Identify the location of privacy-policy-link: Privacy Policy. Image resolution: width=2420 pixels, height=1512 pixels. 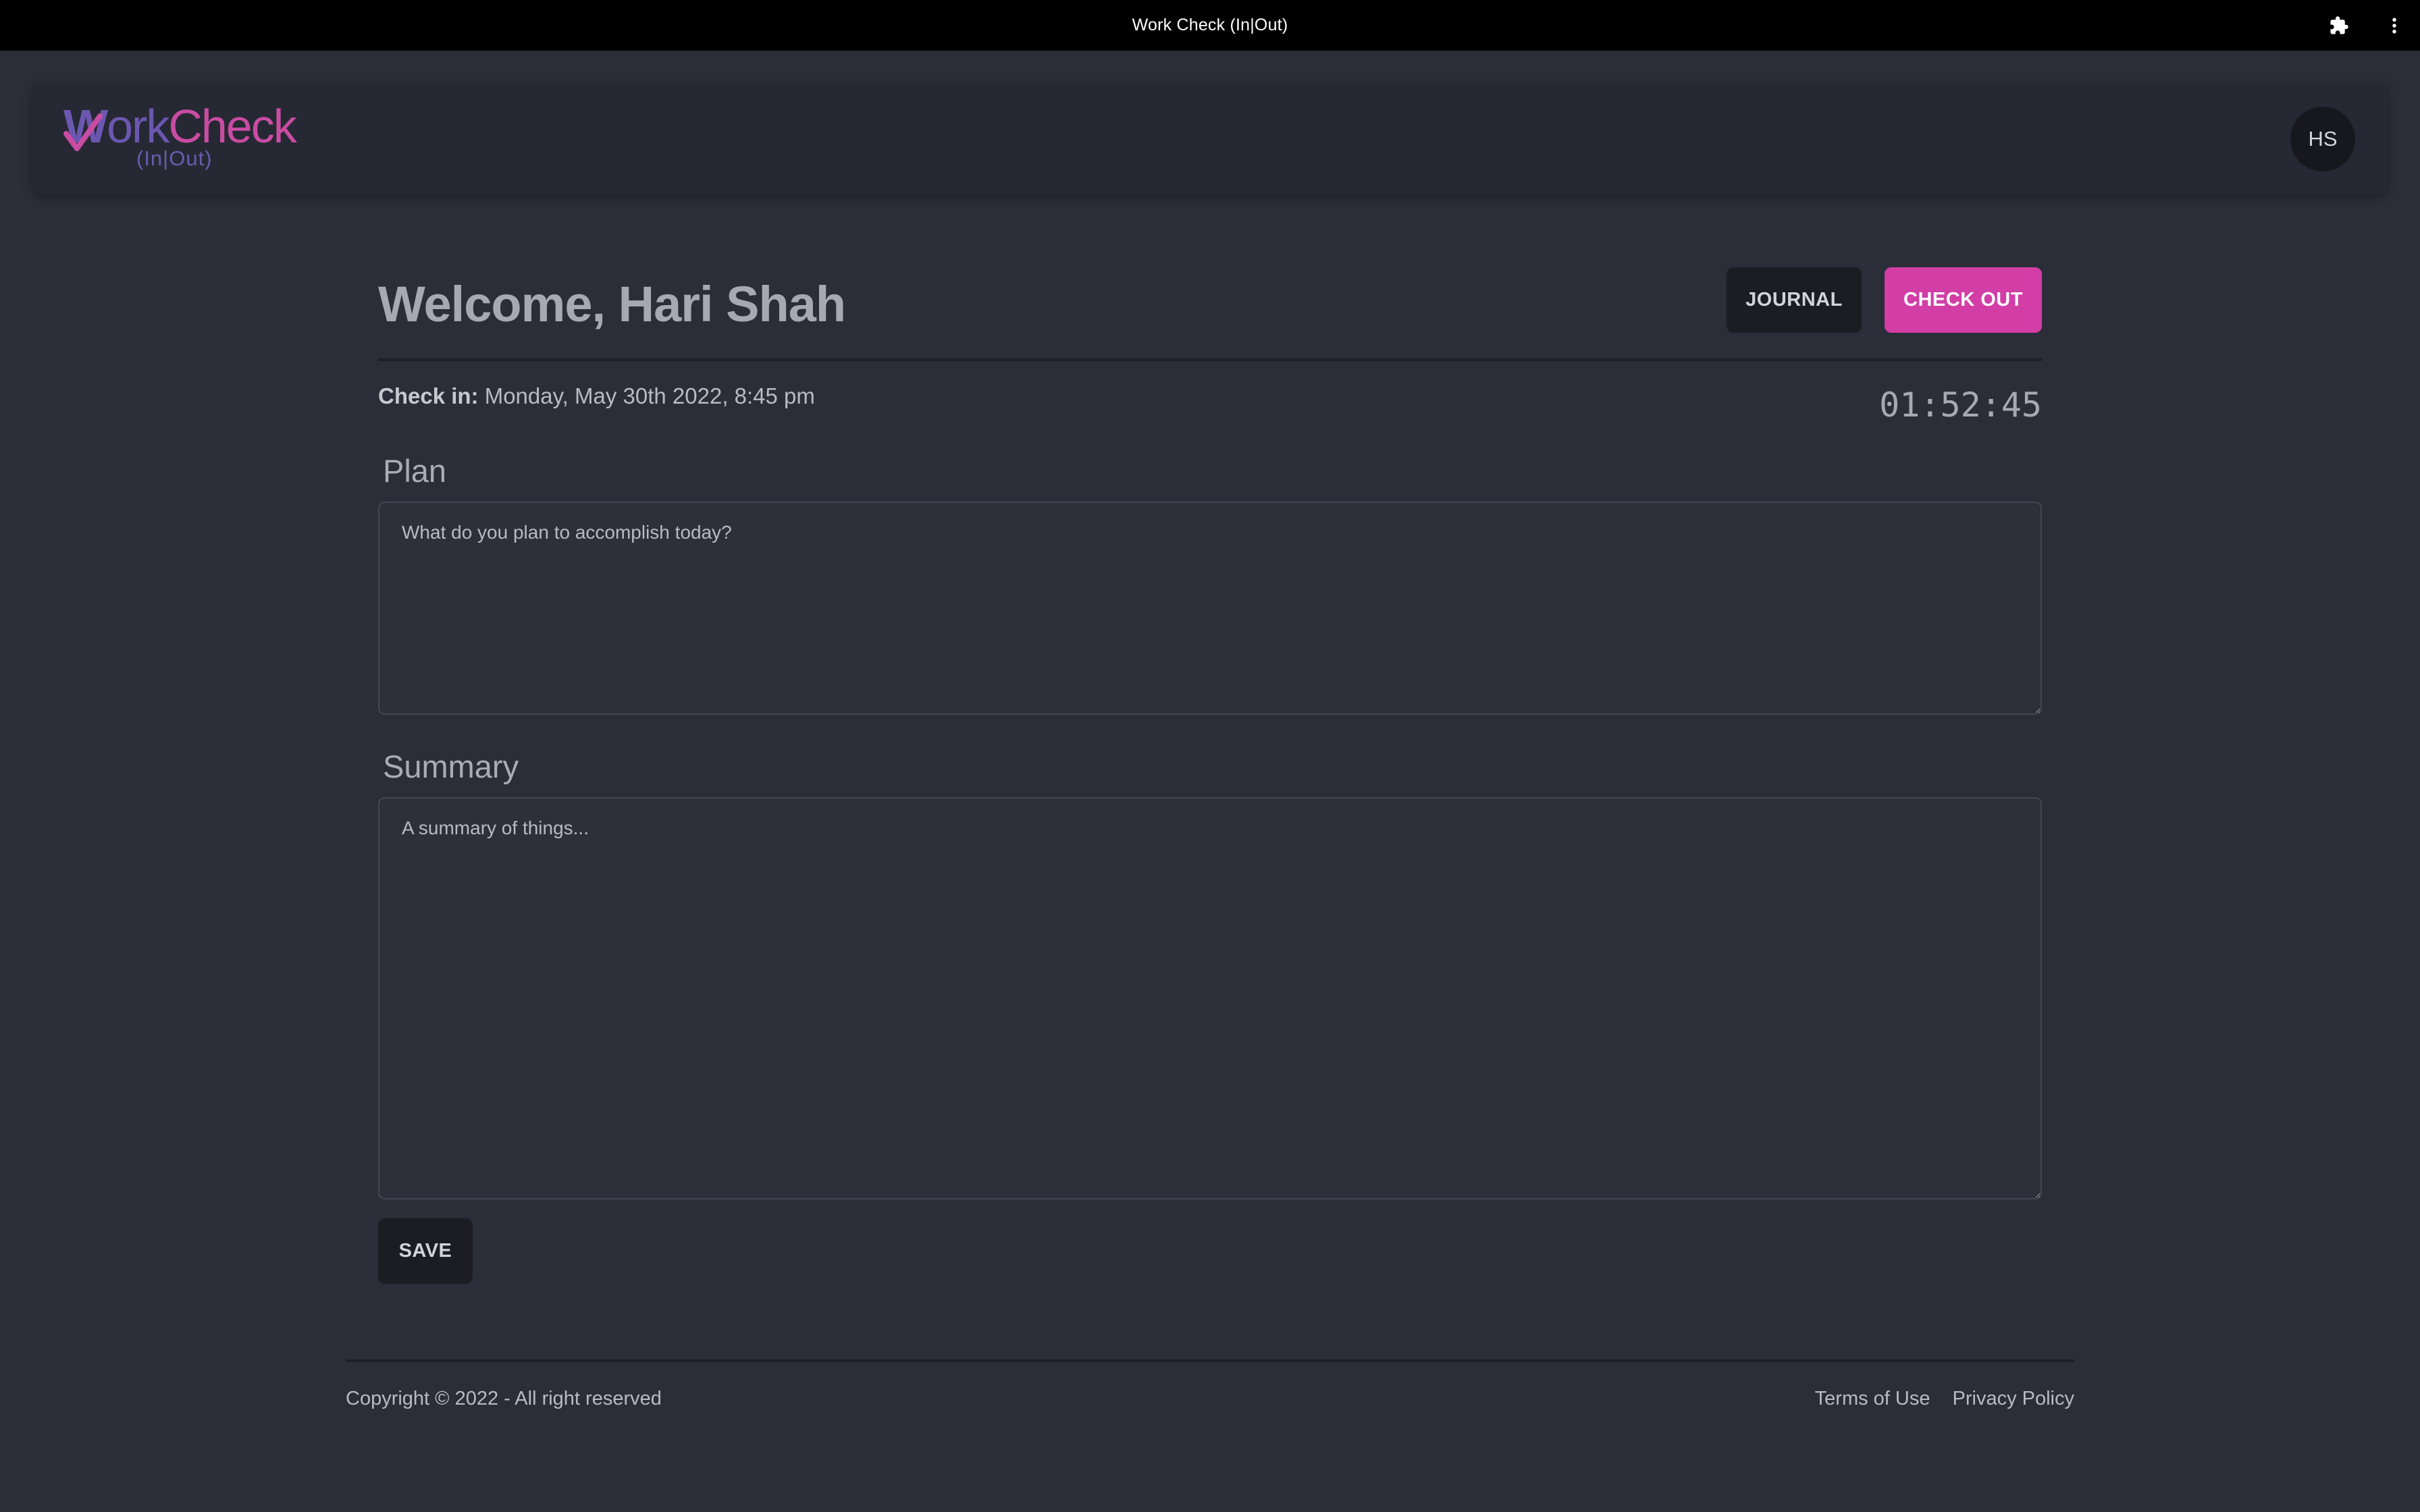
(2014, 1399).